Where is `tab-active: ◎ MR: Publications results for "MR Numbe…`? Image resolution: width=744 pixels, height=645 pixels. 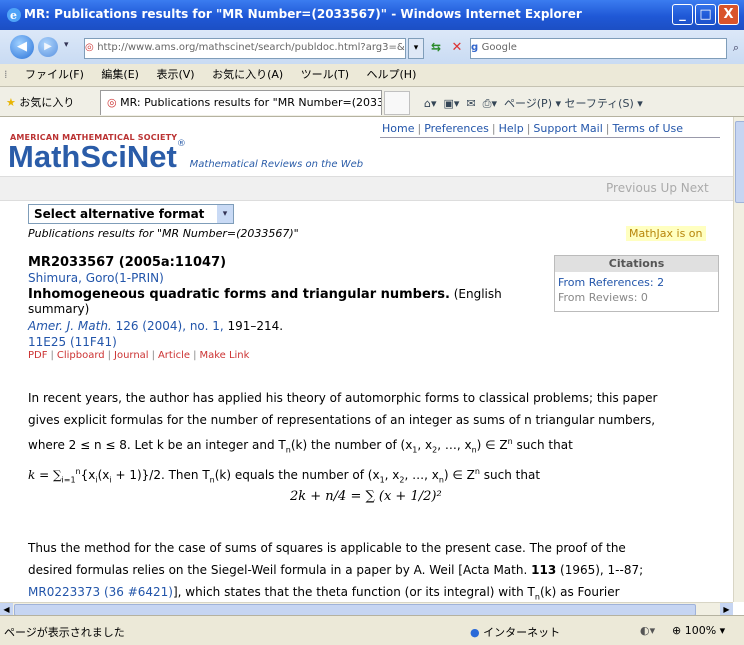
tab-active: ◎ MR: Publications results for "MR Numbe… is located at coordinates (241, 102).